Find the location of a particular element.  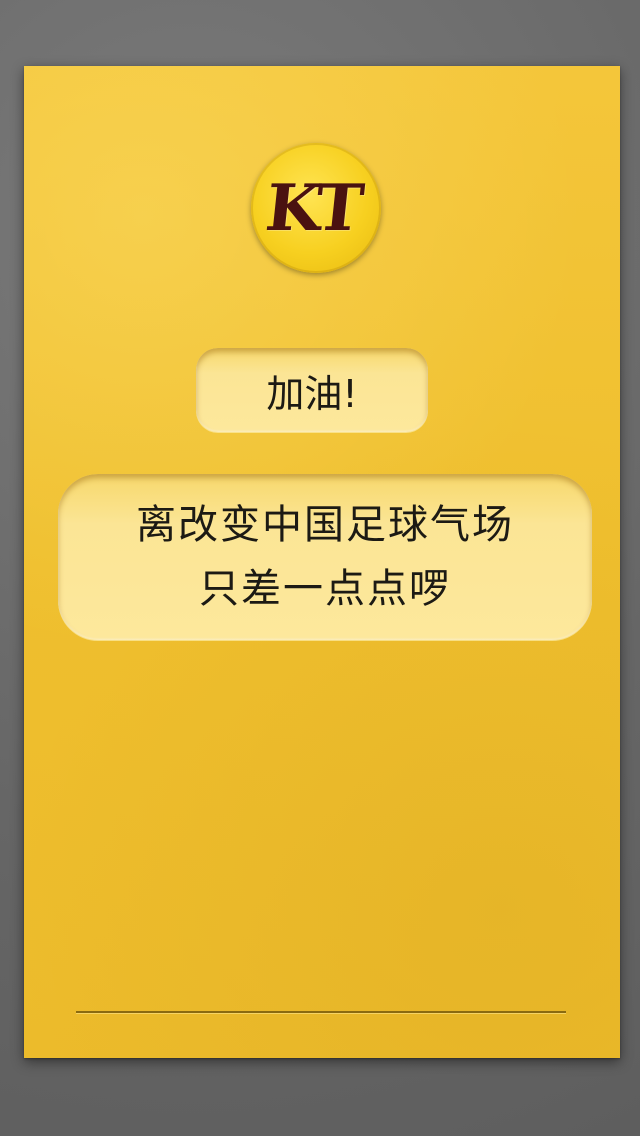

message-line-2: 只差一点点啰 is located at coordinates (325, 589).